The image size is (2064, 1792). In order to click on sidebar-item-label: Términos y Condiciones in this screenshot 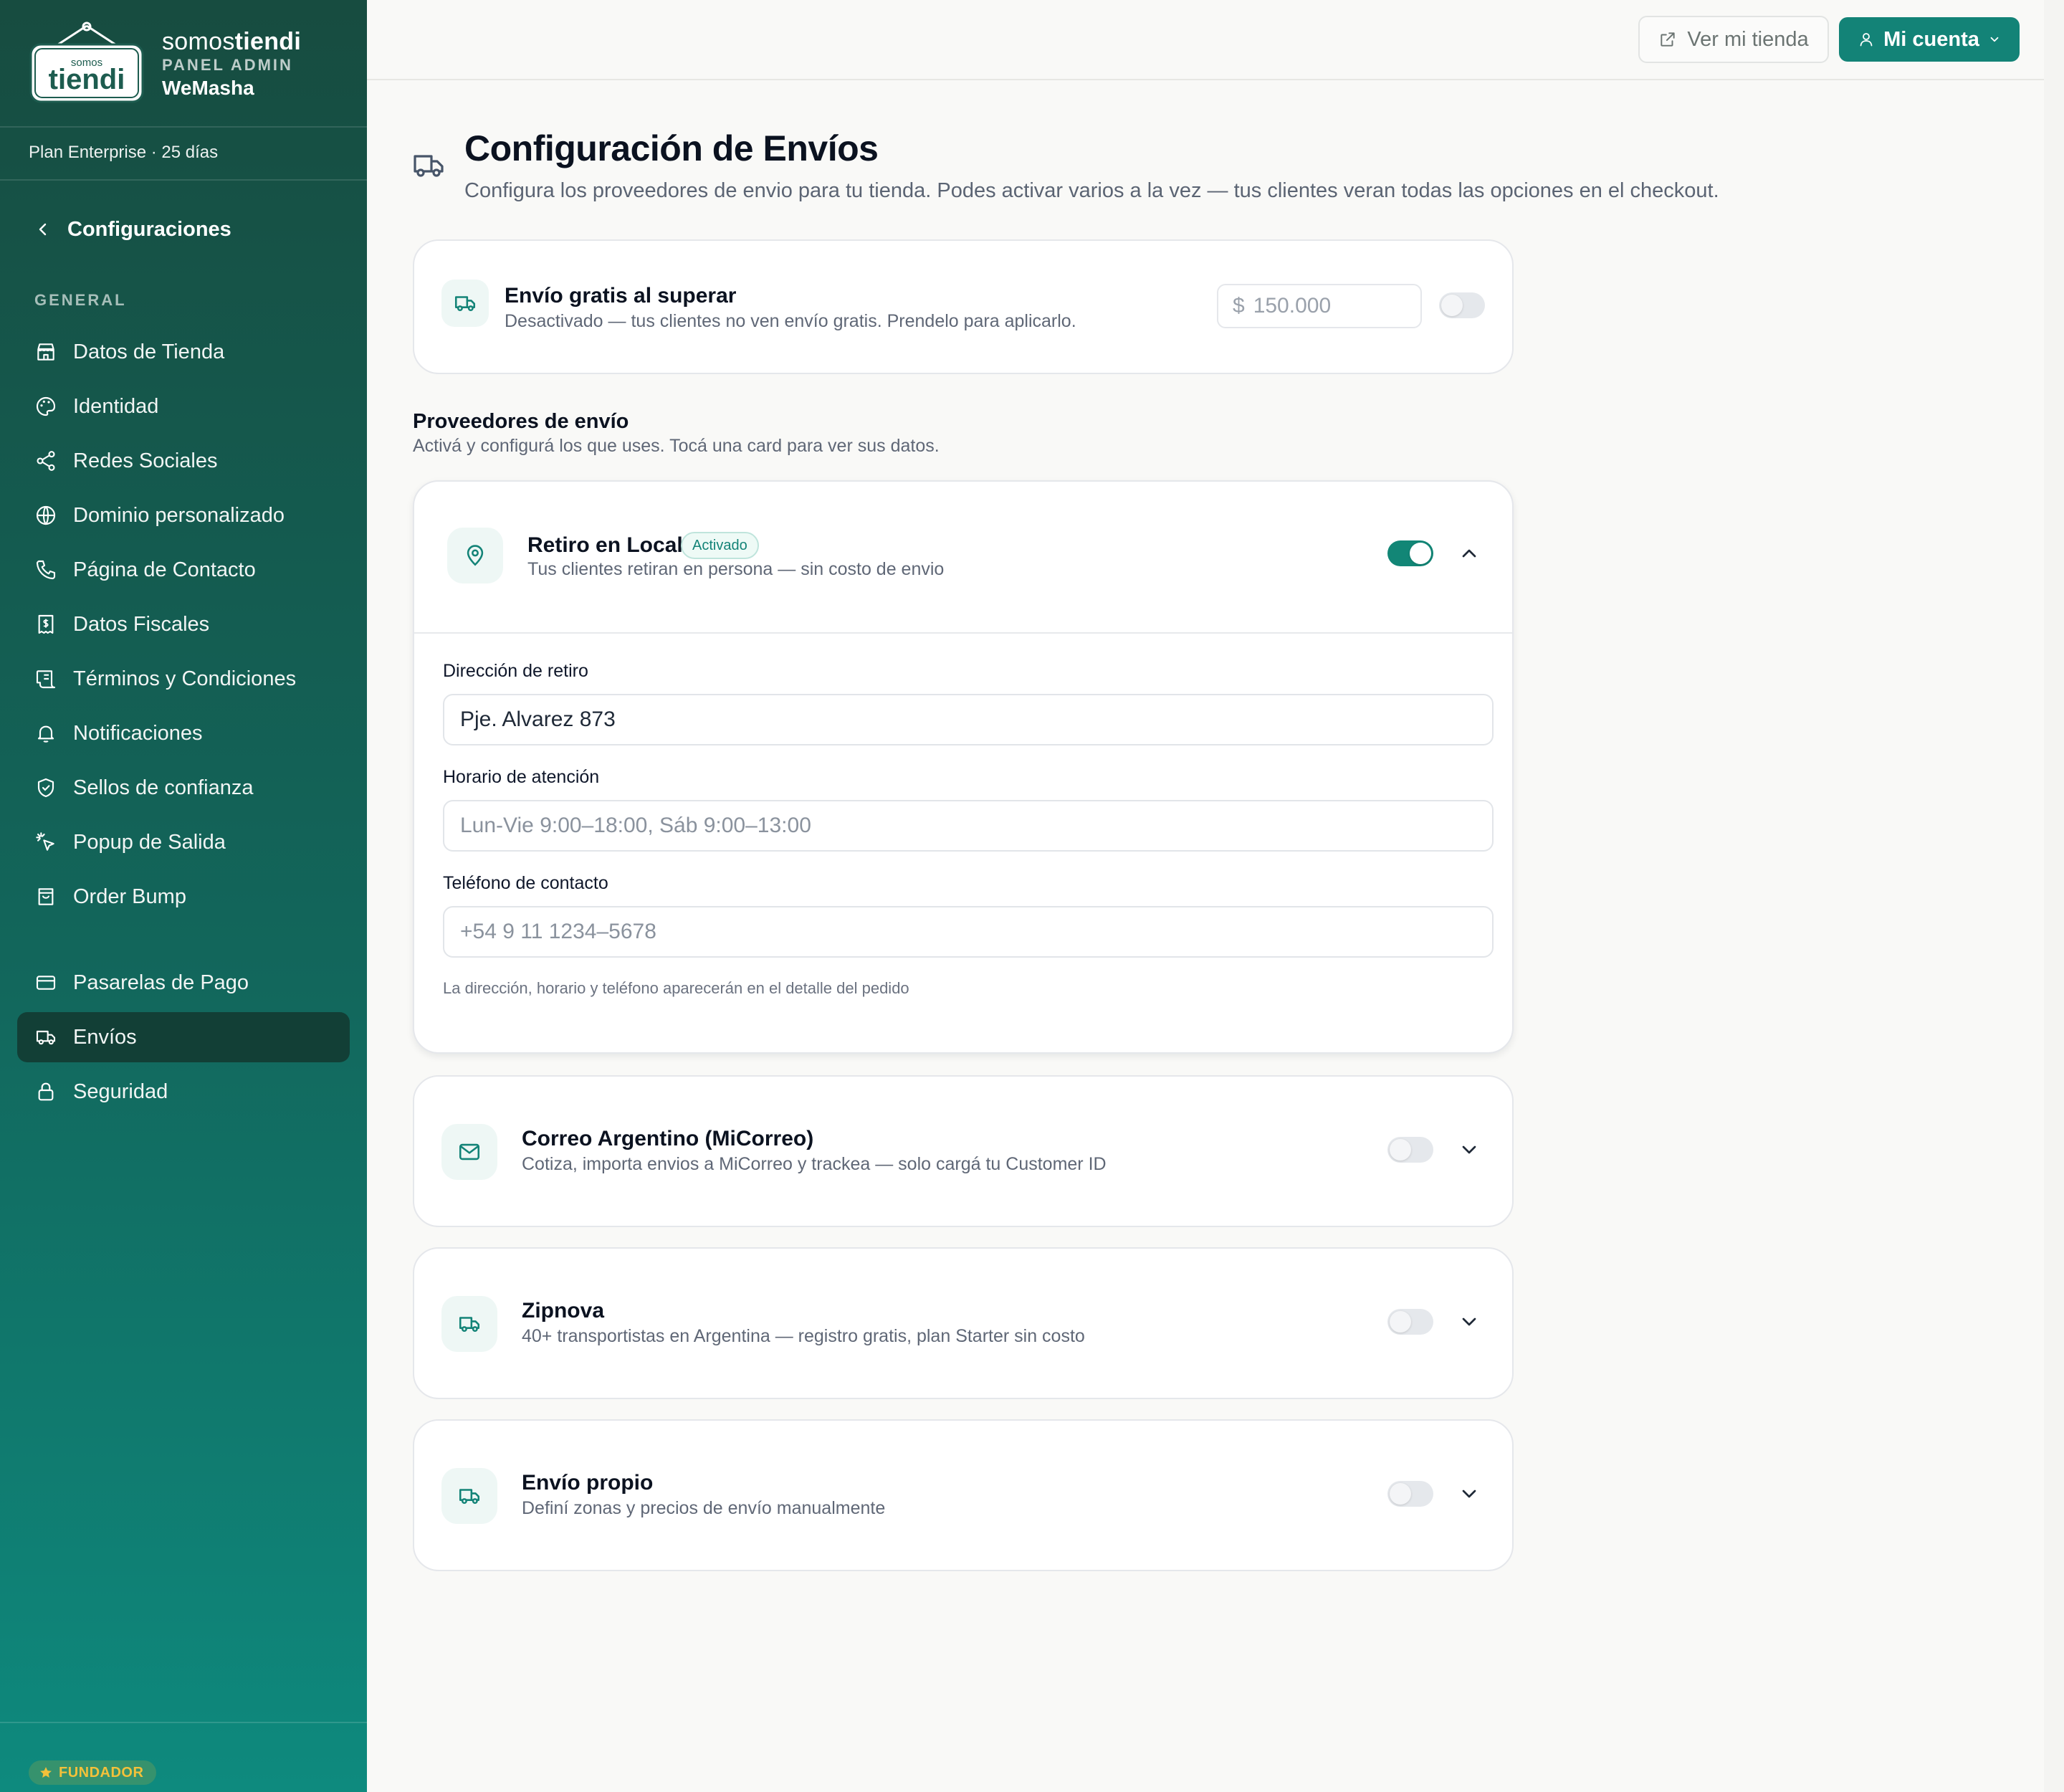, I will do `click(185, 678)`.